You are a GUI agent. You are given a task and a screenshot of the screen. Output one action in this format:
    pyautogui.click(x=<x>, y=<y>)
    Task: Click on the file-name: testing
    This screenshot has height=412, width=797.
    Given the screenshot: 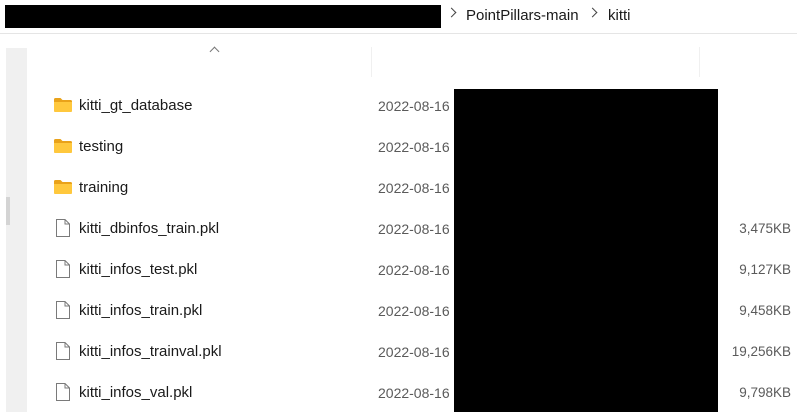 What is the action you would take?
    pyautogui.click(x=101, y=146)
    